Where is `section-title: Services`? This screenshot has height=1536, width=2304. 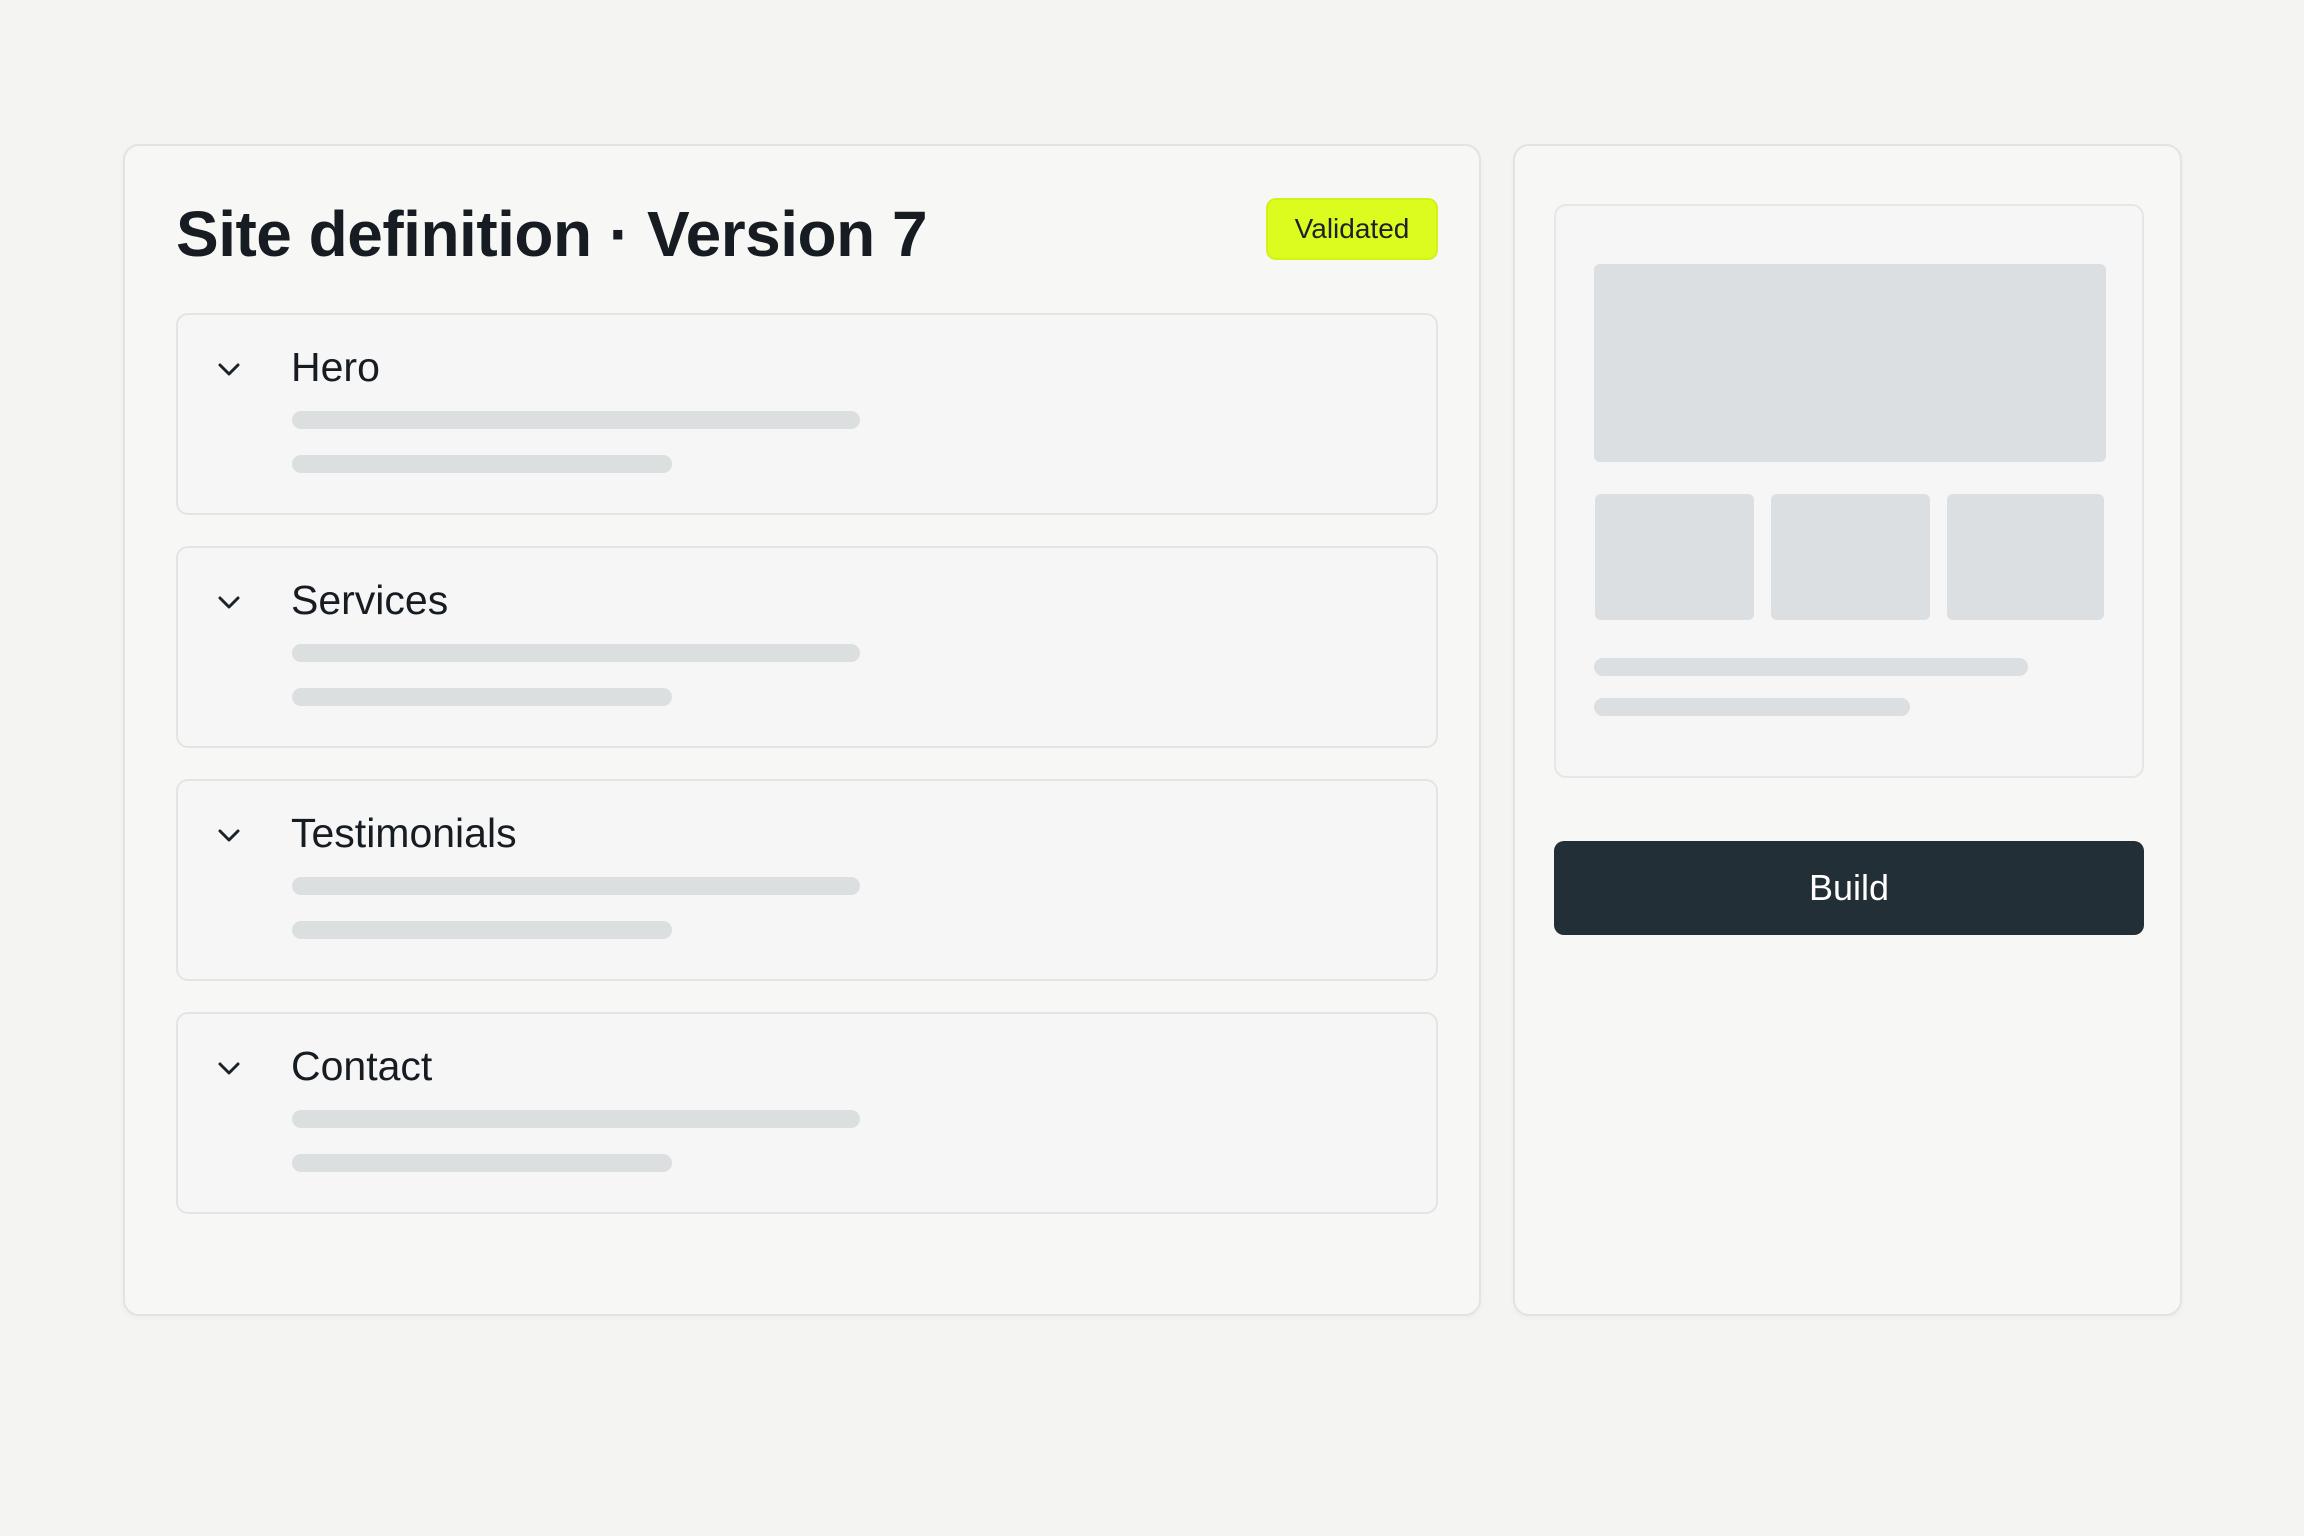
section-title: Services is located at coordinates (370, 600).